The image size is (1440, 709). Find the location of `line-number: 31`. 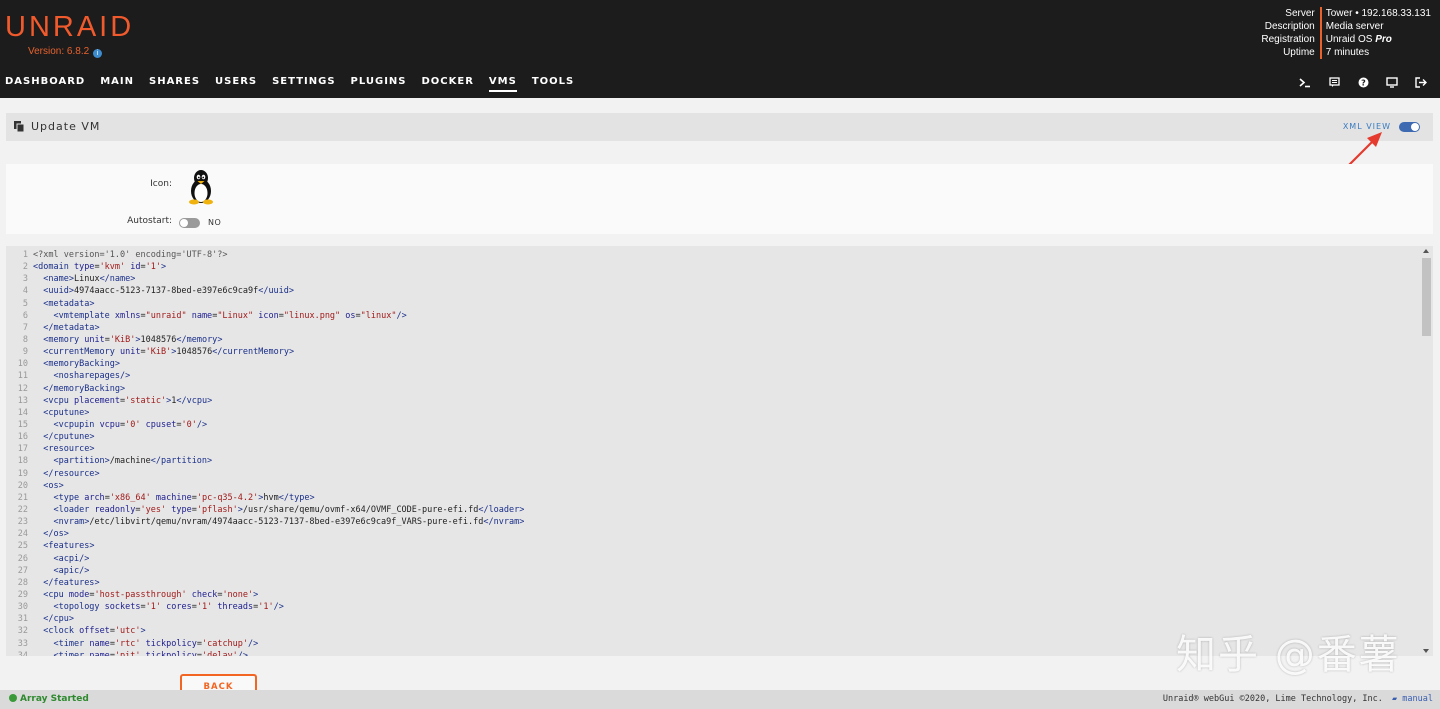

line-number: 31 is located at coordinates (22, 619).